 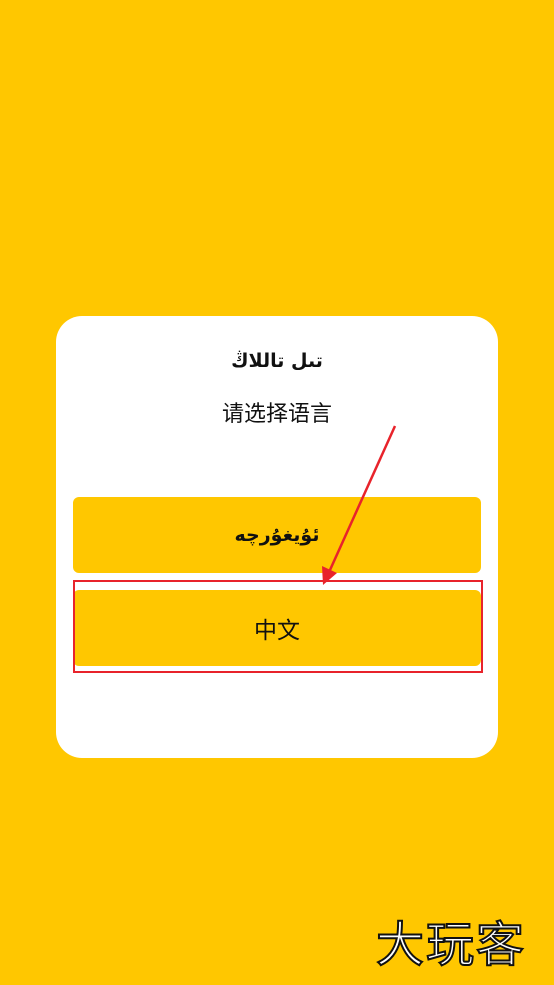 What do you see at coordinates (277, 361) in the screenshot?
I see `dialog-title-uyghur: تىل تاللاڭ` at bounding box center [277, 361].